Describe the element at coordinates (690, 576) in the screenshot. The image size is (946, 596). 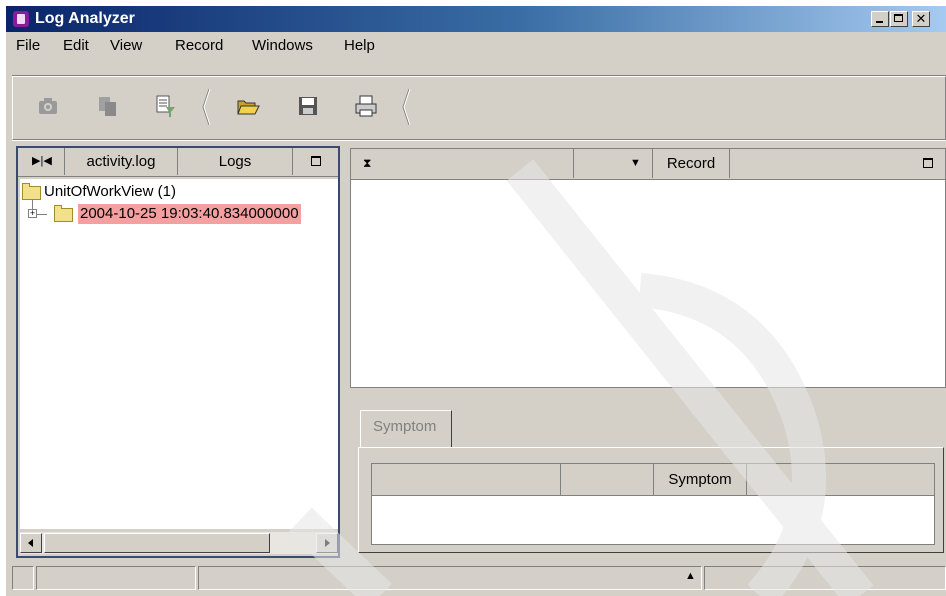
I see `up-arrow-icon: ▲` at that location.